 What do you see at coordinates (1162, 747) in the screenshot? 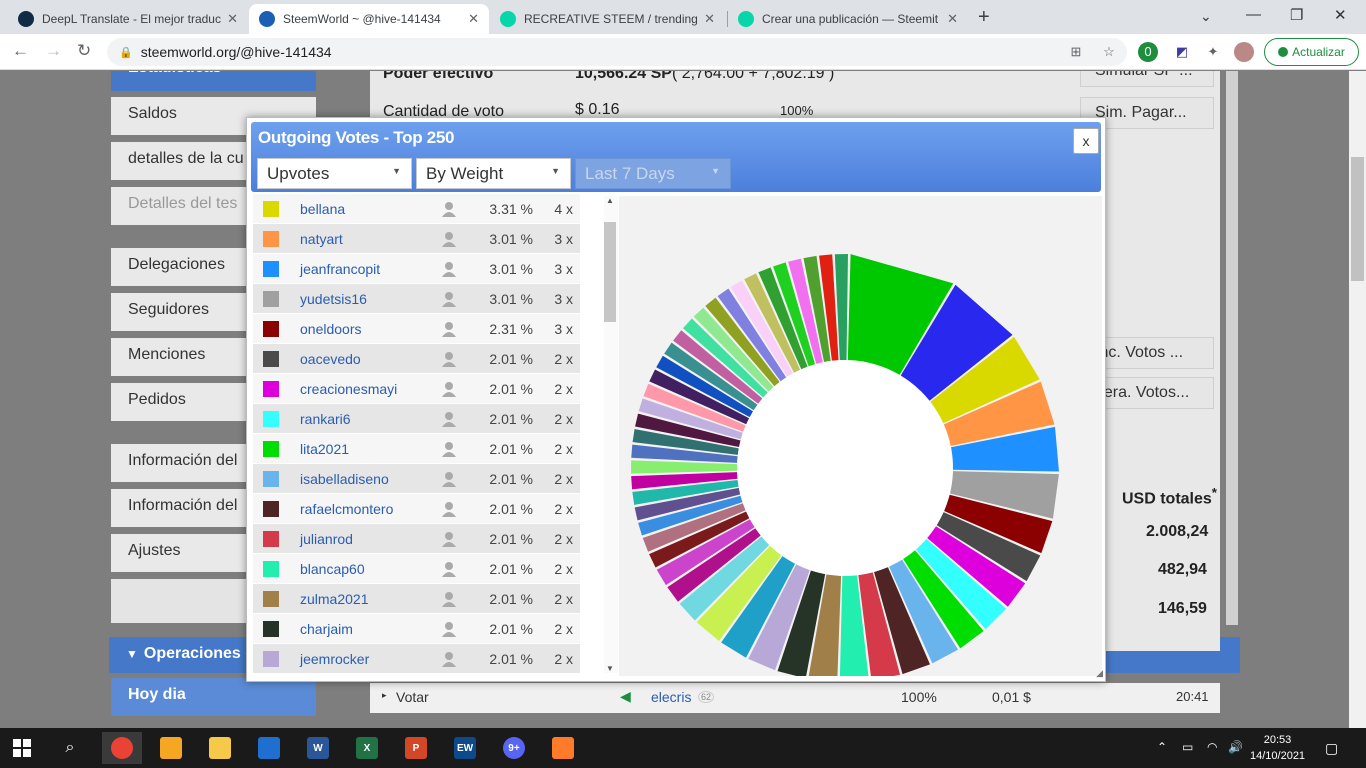
I see `tray-chevron-icon: ⌃` at bounding box center [1162, 747].